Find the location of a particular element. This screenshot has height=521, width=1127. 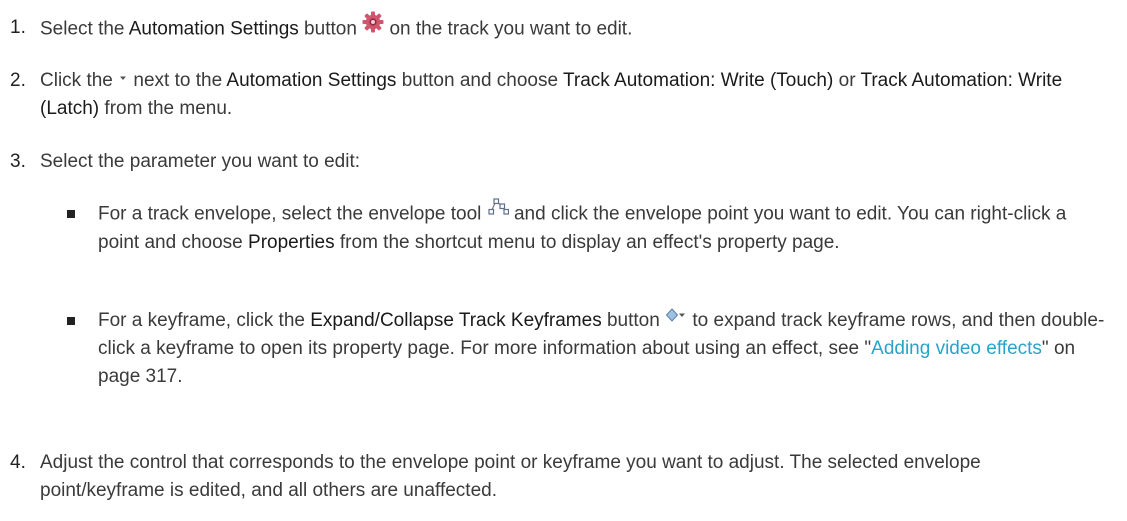

step-number: 2. is located at coordinates (18, 80).